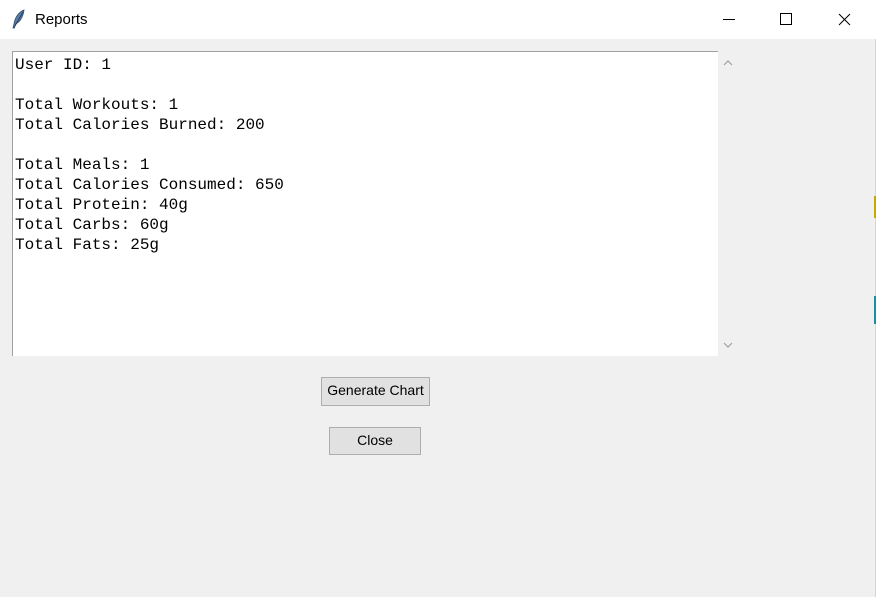 The height and width of the screenshot is (597, 876). What do you see at coordinates (63, 65) in the screenshot?
I see `report-line: User ID: 1` at bounding box center [63, 65].